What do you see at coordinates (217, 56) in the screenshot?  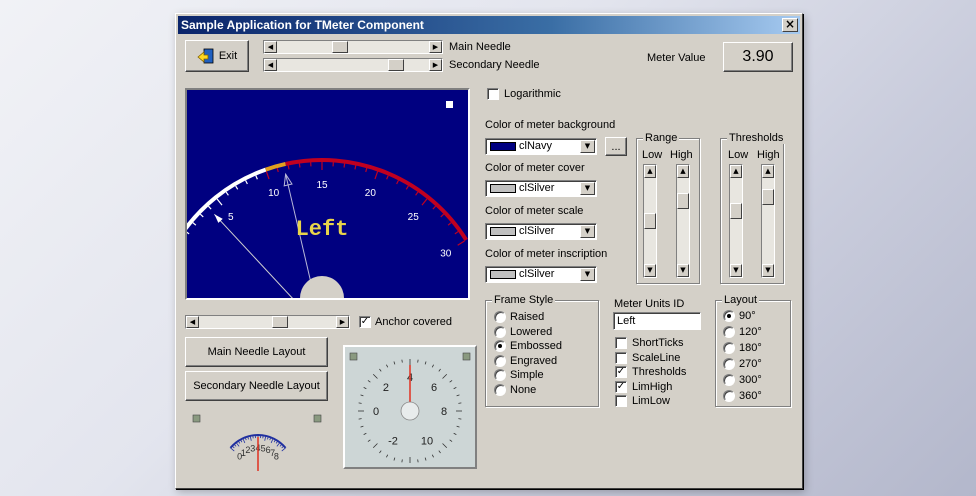 I see `exit-button: Exit` at bounding box center [217, 56].